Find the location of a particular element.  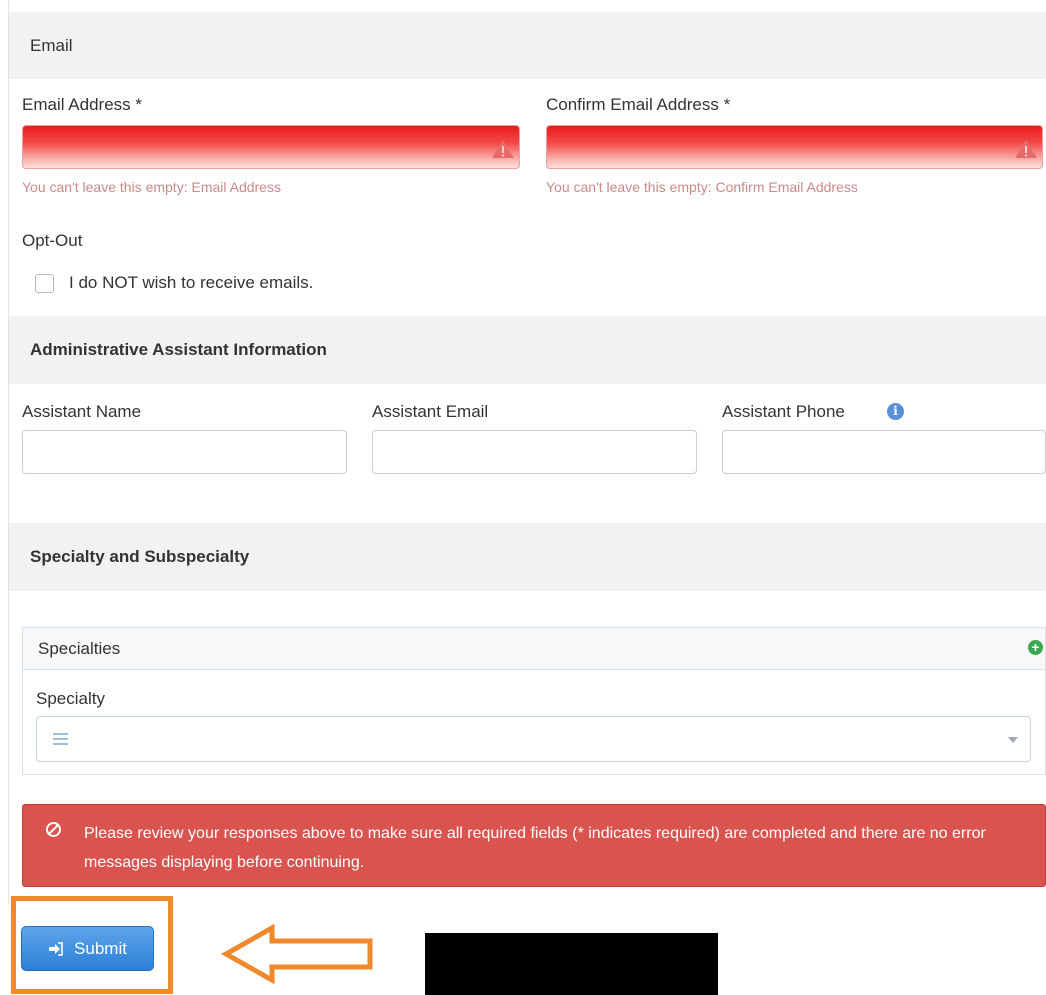

ban-icon is located at coordinates (53, 829).